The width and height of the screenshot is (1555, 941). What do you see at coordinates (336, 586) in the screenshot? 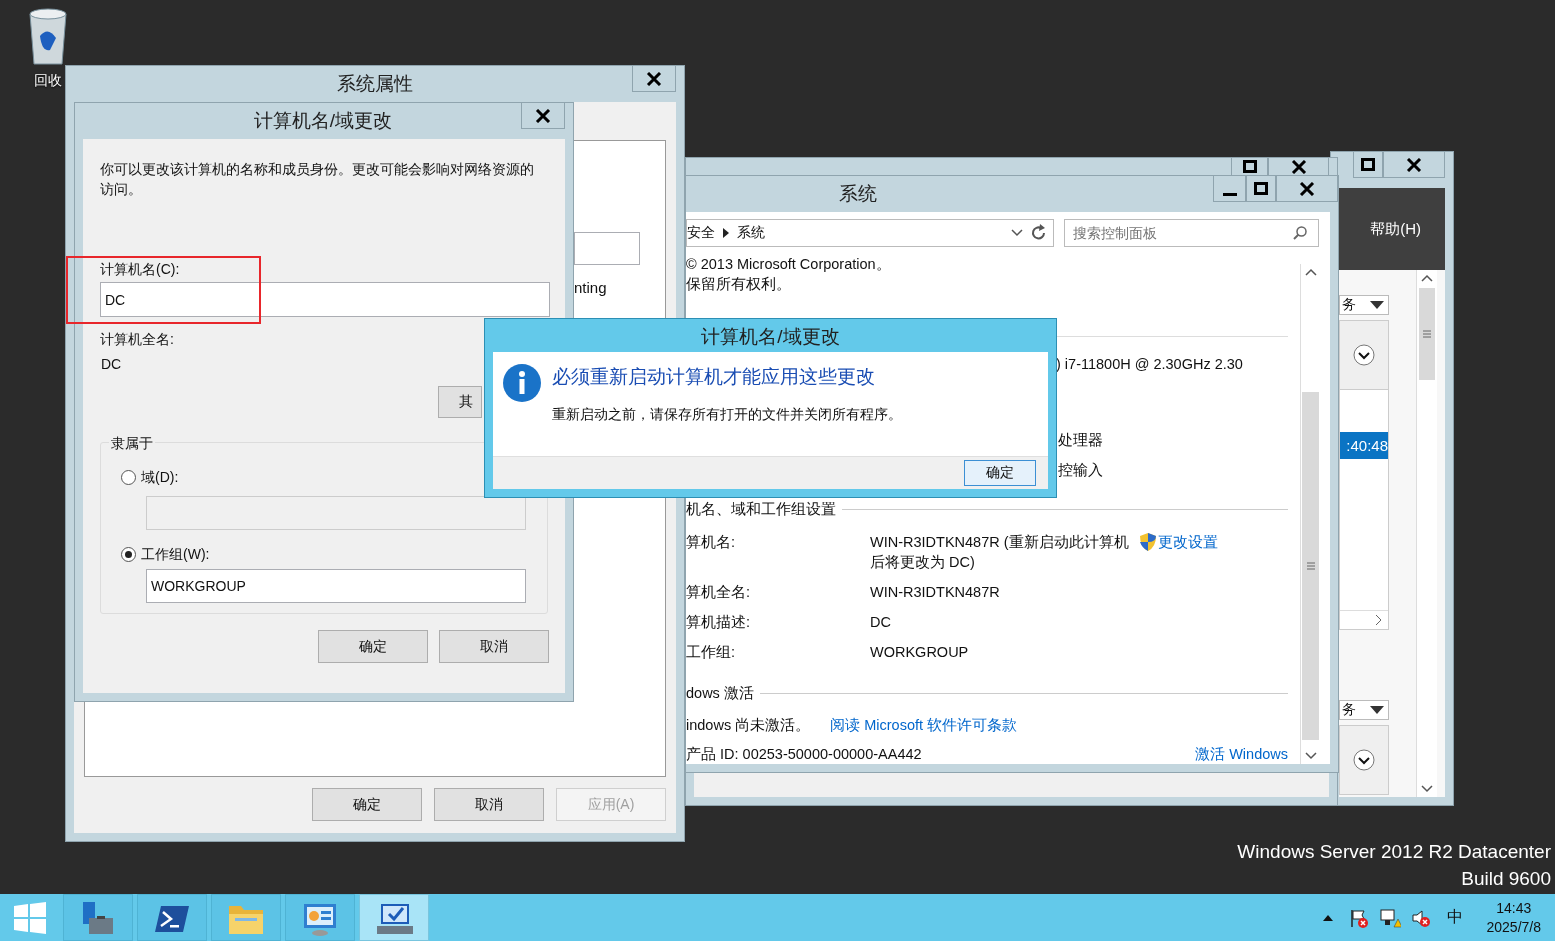
I see `text-field: WORKGROUP` at bounding box center [336, 586].